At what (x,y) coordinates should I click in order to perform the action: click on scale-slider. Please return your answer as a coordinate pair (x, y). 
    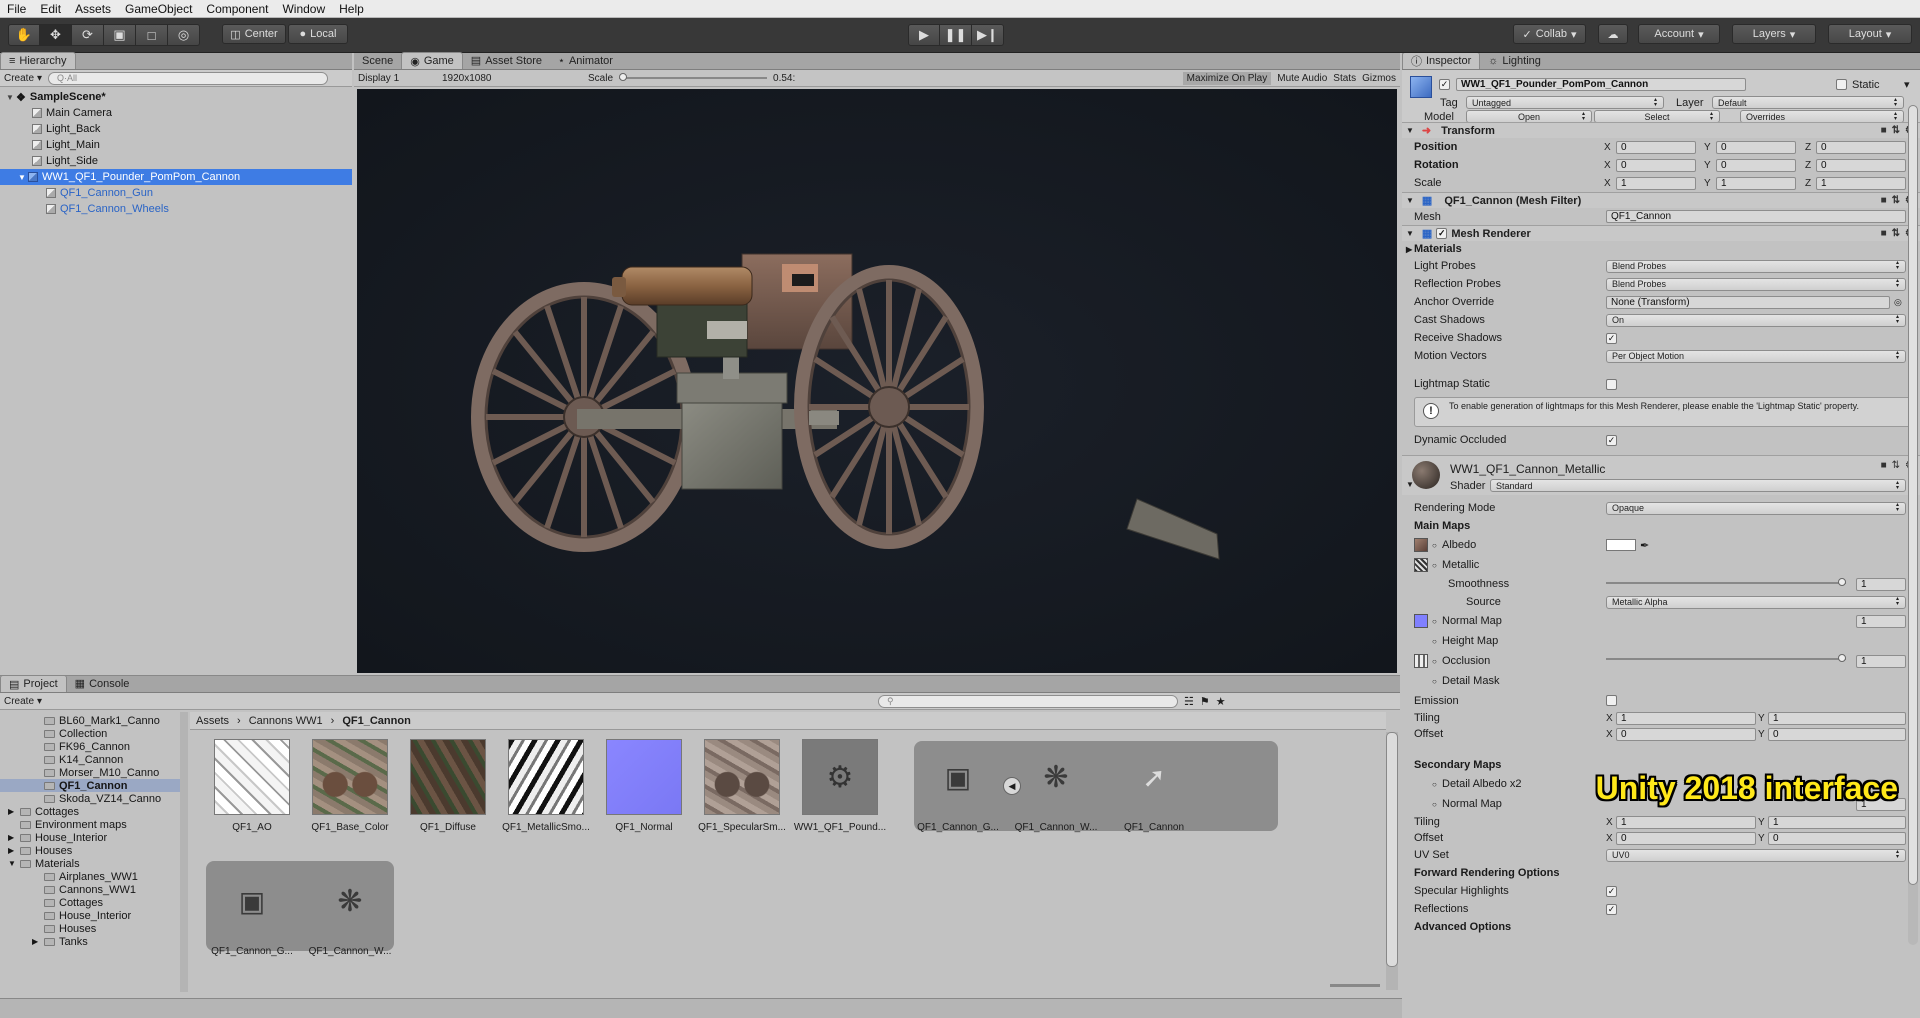
    Looking at the image, I should click on (693, 78).